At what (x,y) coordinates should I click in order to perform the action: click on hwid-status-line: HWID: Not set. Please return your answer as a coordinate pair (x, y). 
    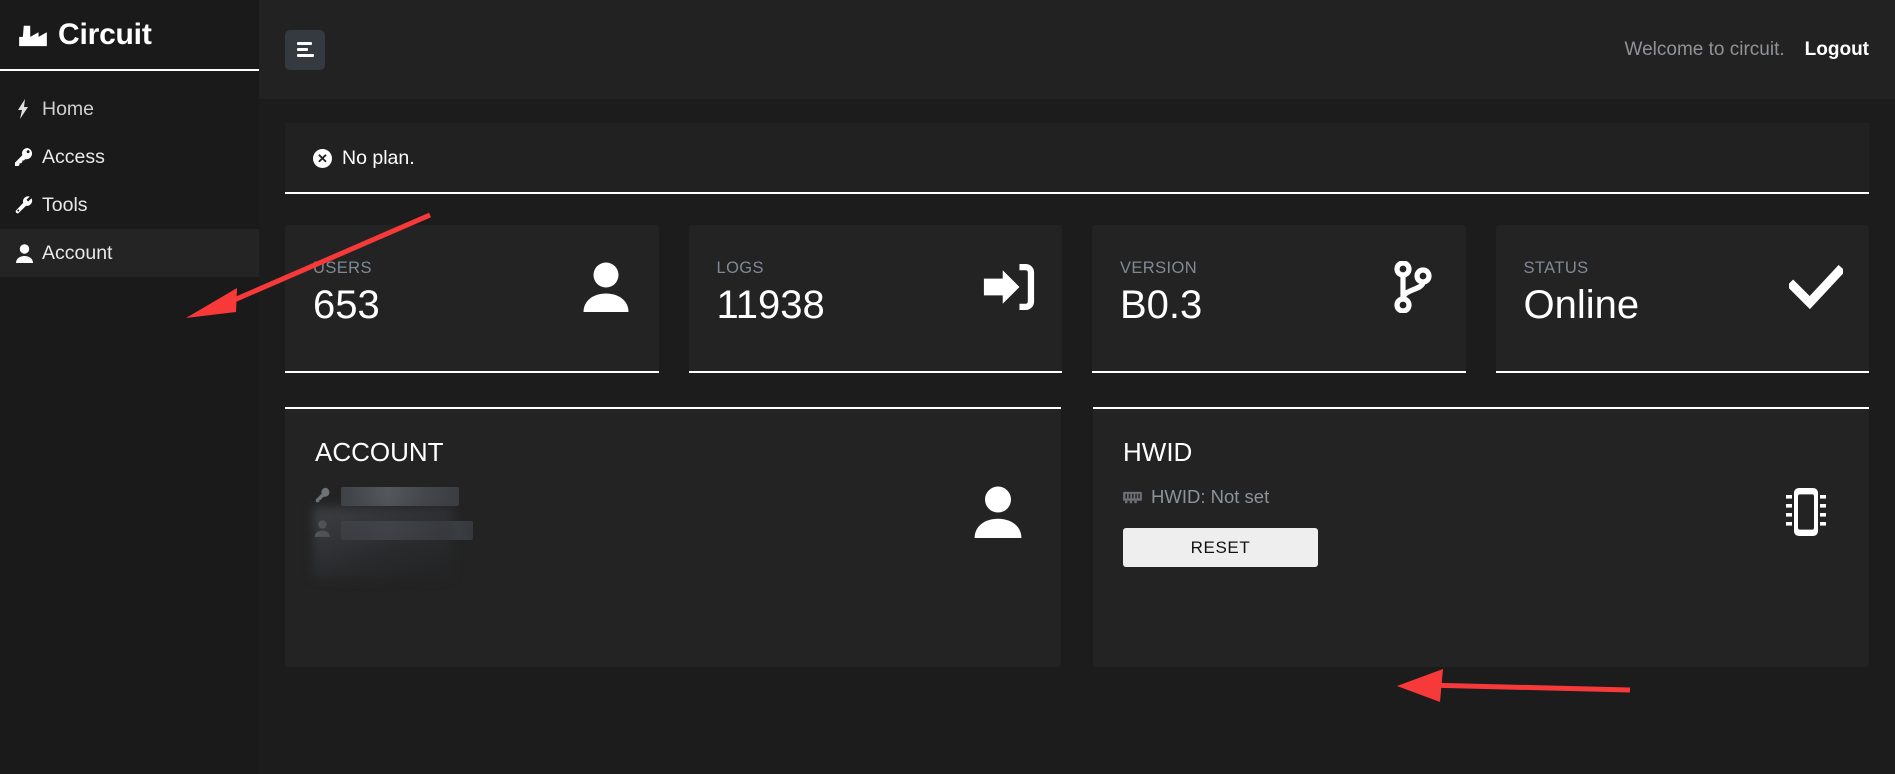
    Looking at the image, I should click on (1481, 497).